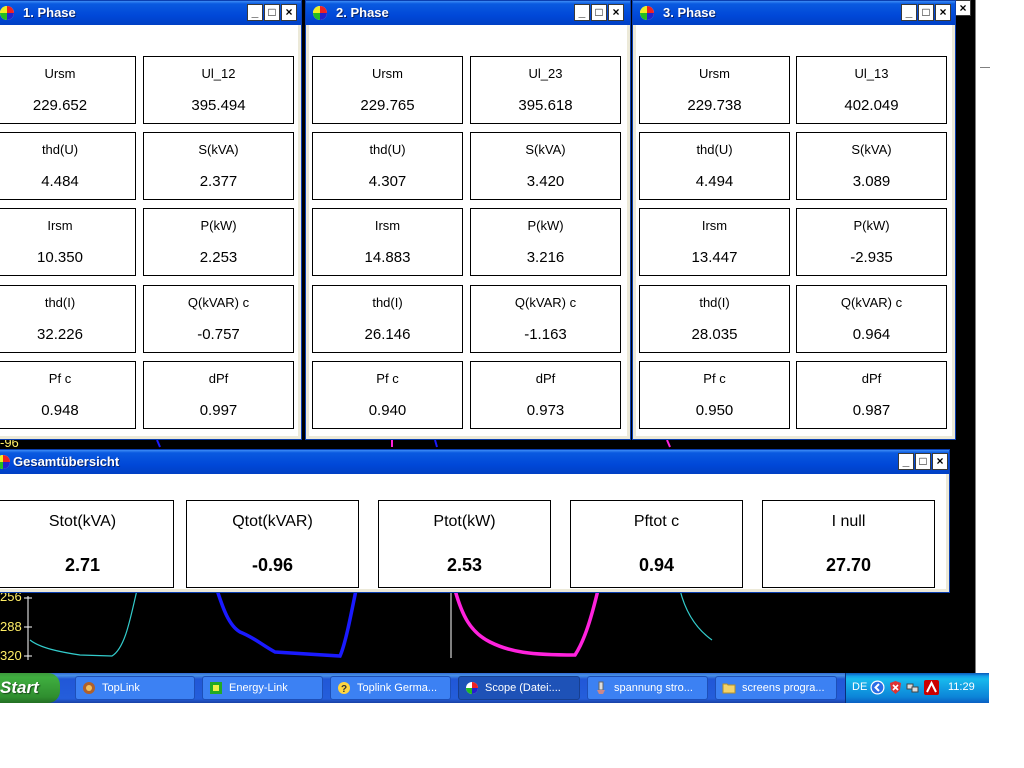 This screenshot has width=1024, height=768. Describe the element at coordinates (82, 521) in the screenshot. I see `total-measurement-label: Stot(kVA)` at that location.